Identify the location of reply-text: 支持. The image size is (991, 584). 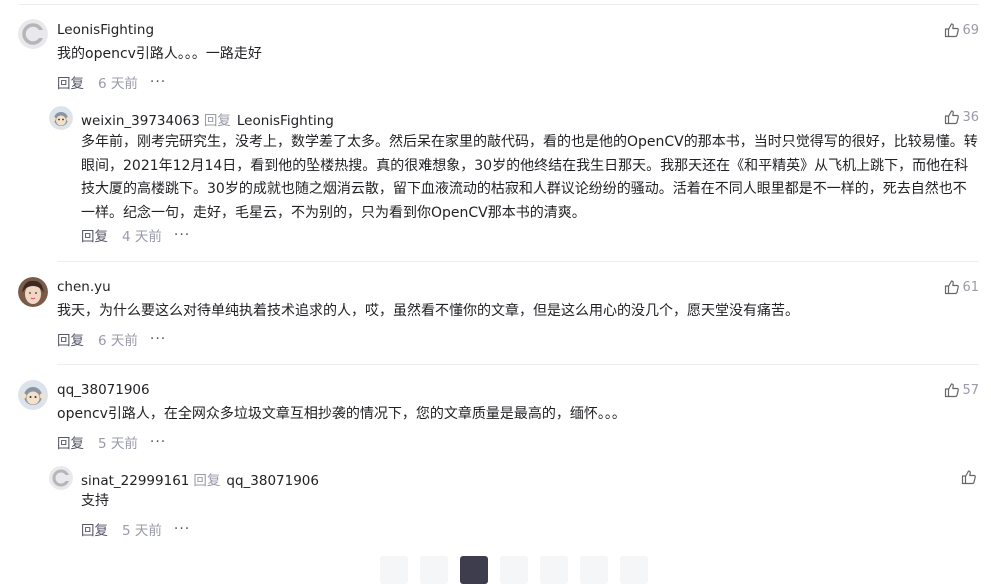
(95, 501).